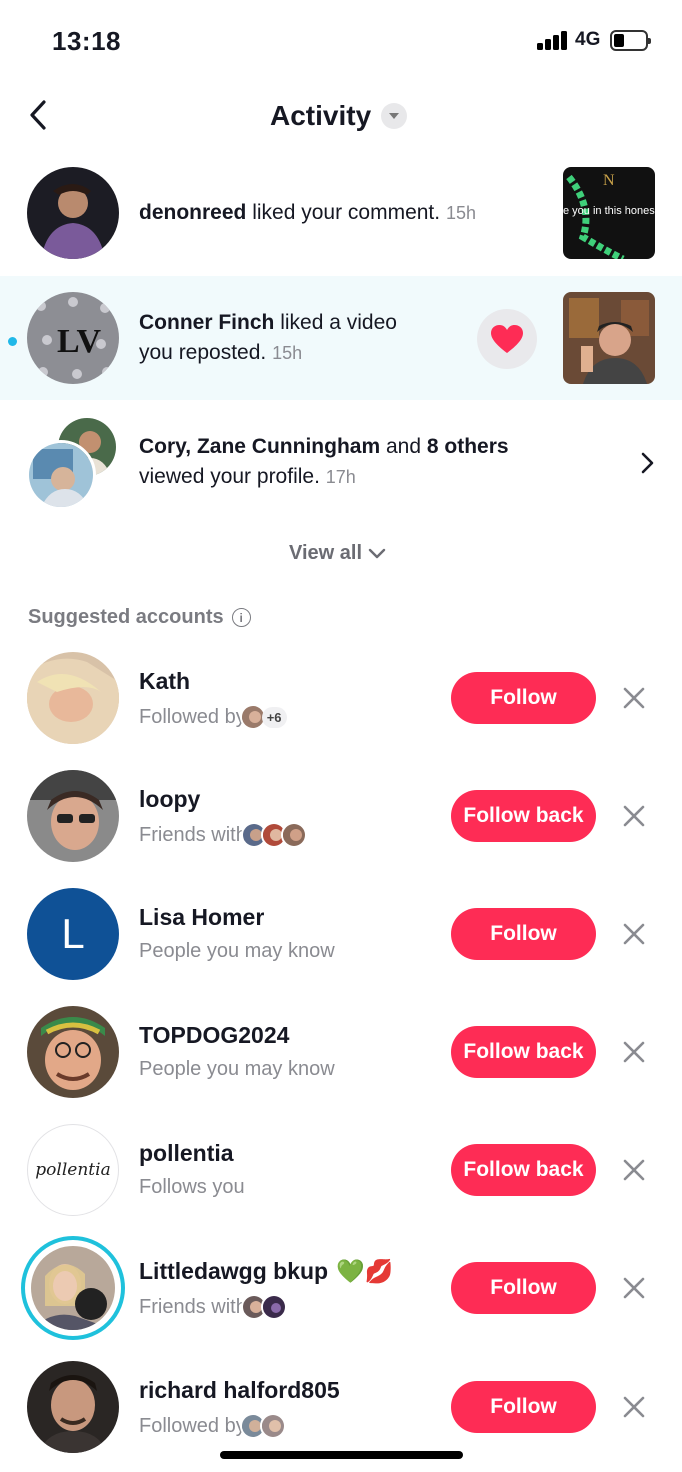 This screenshot has height=1472, width=682. Describe the element at coordinates (338, 322) in the screenshot. I see `activity-action: liked a video` at that location.